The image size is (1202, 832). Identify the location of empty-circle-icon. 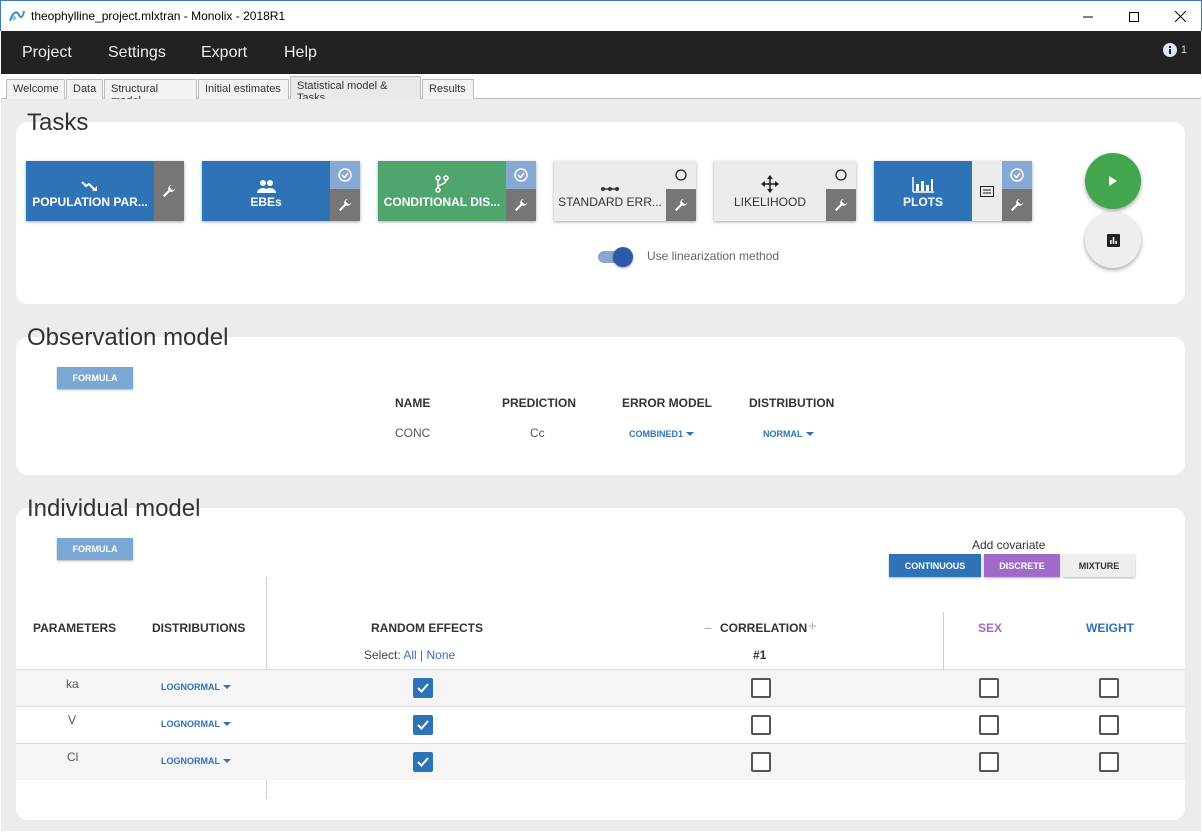
(841, 175).